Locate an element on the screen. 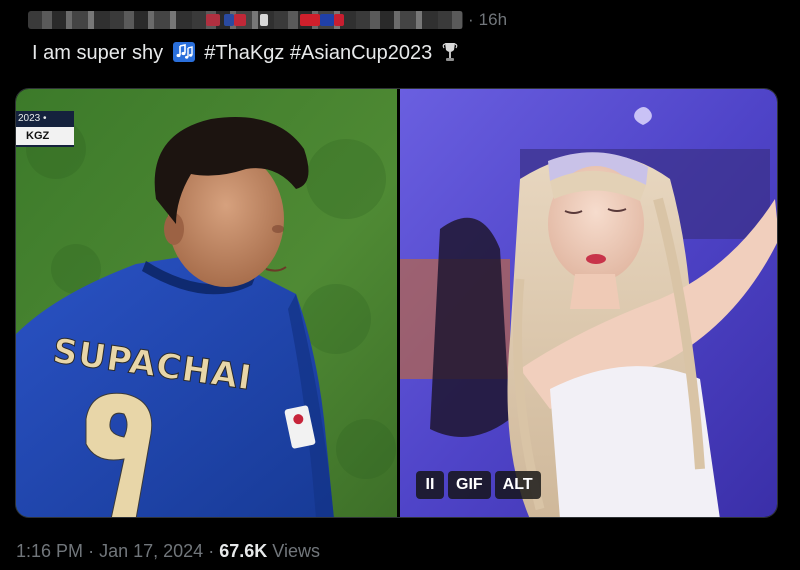 The height and width of the screenshot is (570, 800). musical-notes-icon is located at coordinates (183, 55).